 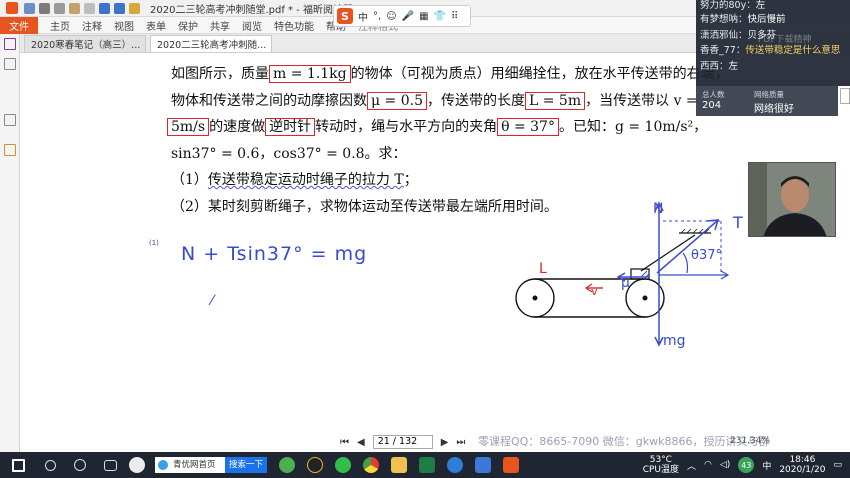 What do you see at coordinates (622, 274) in the screenshot?
I see `conveyor-diagram` at bounding box center [622, 274].